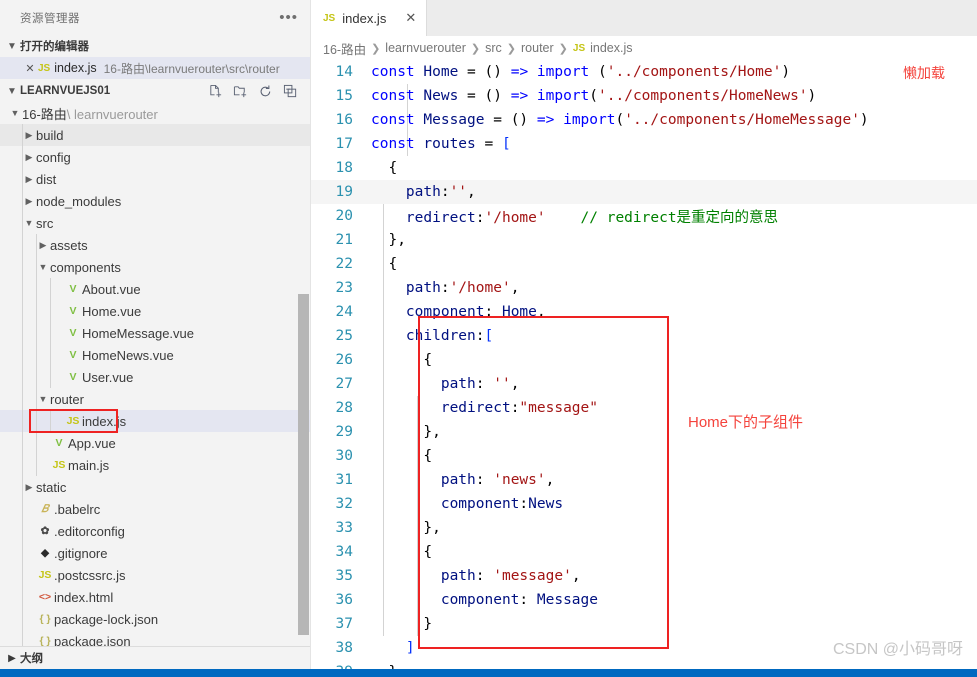 The height and width of the screenshot is (677, 977). Describe the element at coordinates (644, 192) in the screenshot. I see `code-line: 19 path:'',` at that location.